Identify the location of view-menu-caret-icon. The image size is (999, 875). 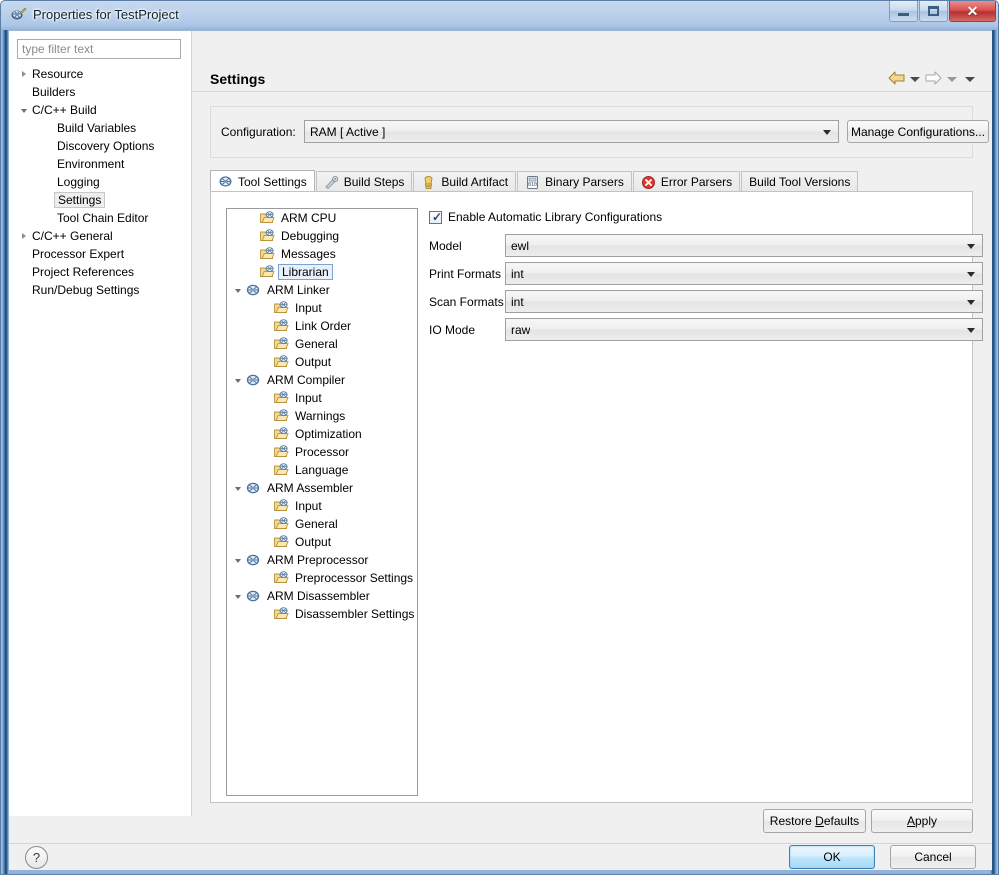
(970, 79).